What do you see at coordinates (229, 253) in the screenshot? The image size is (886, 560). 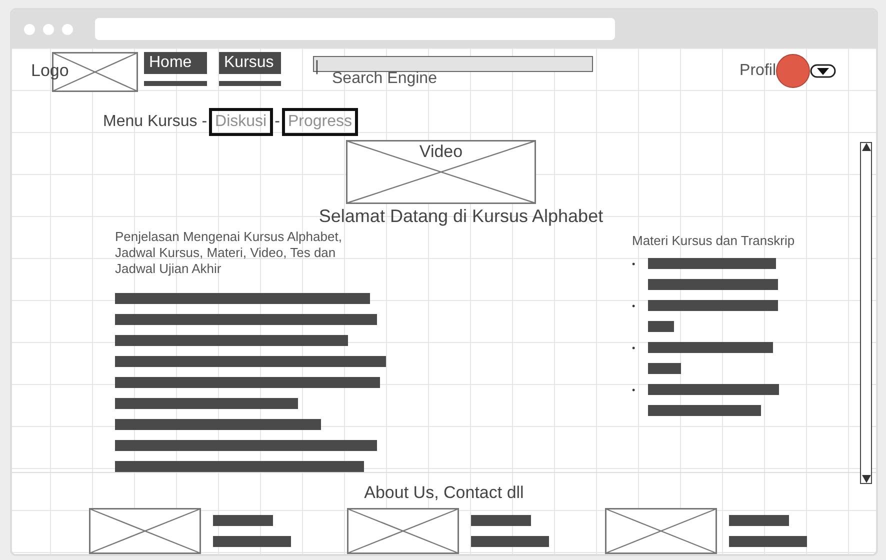 I see `description-text: Penjelasan Mengenai Kursus Alphabet, Jadwal Kursus, Materi, Video, Tes dan Jadwal Ujian Akhir` at bounding box center [229, 253].